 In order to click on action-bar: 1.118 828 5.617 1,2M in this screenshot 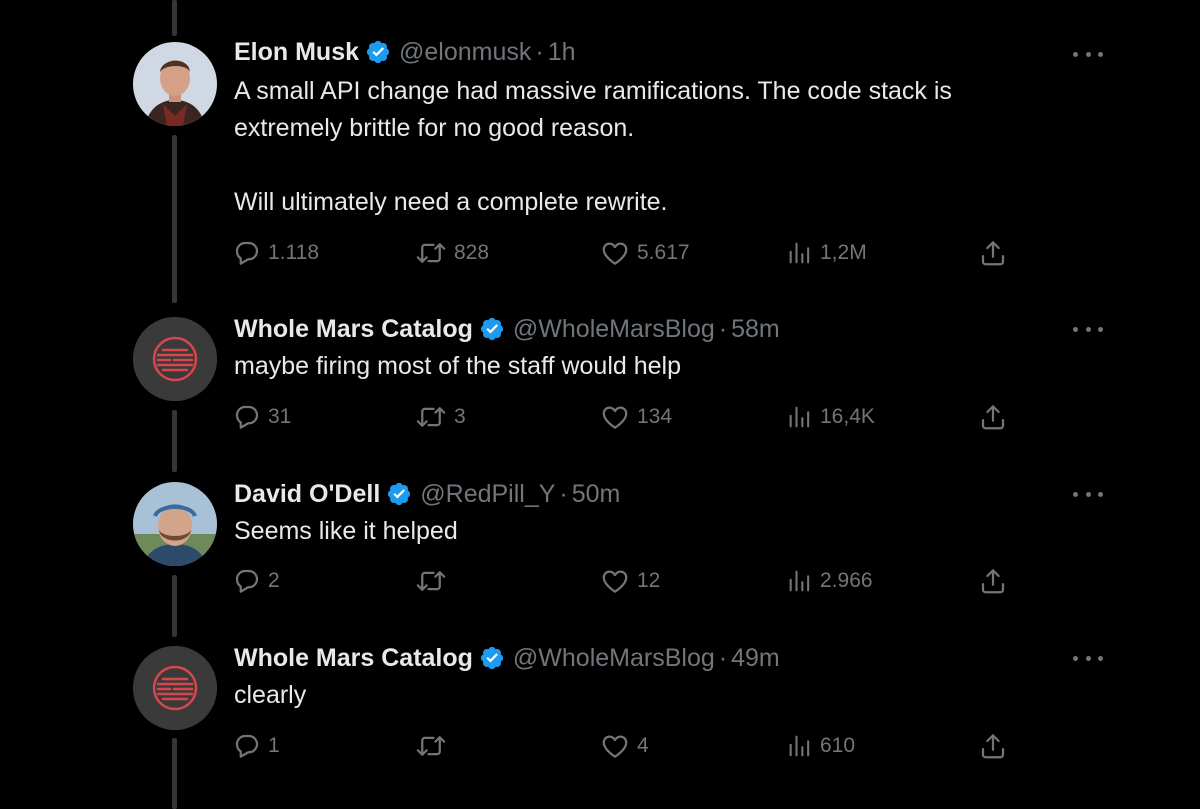, I will do `click(600, 253)`.